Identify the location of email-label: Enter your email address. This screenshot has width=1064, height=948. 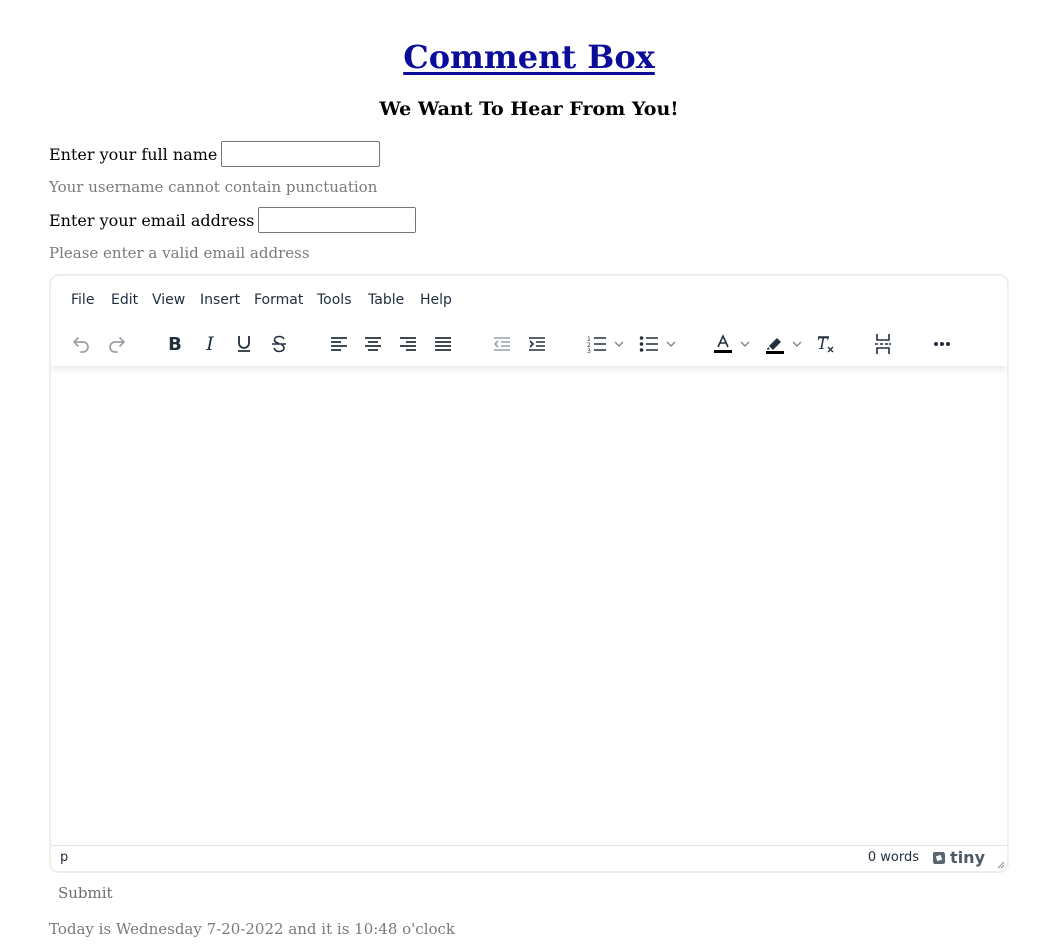
(152, 220).